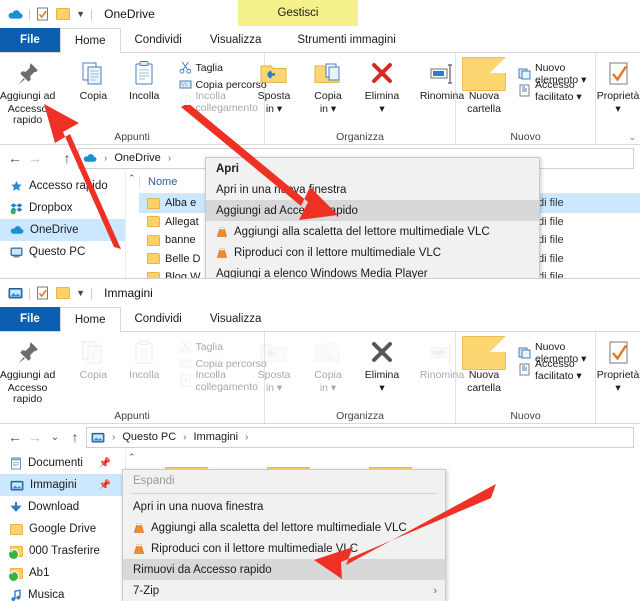  I want to click on recent-locations-button: ⌄, so click(55, 437).